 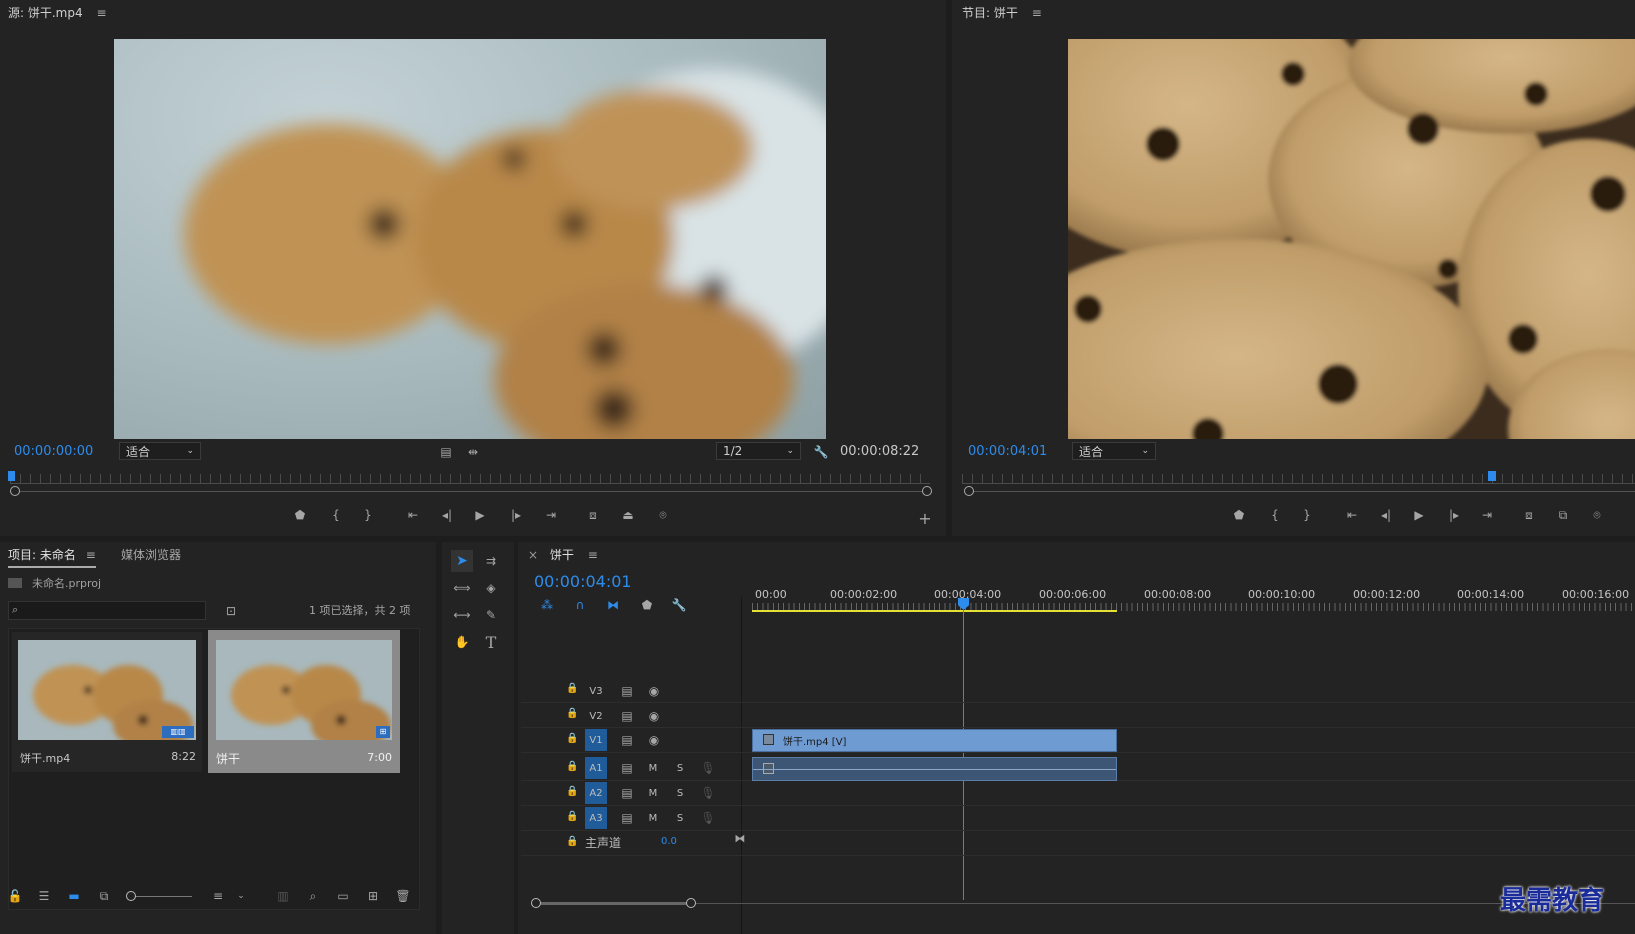 I want to click on scroll-thumb, so click(x=613, y=903).